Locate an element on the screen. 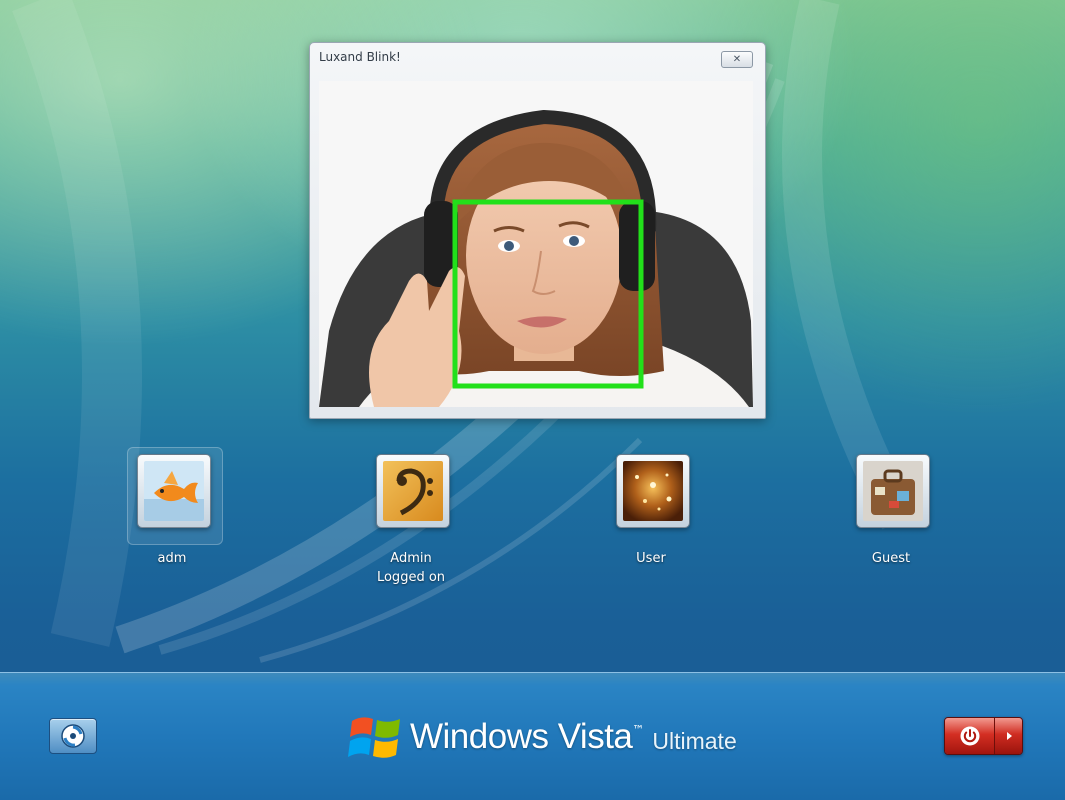 This screenshot has width=1065, height=800. ease-of-access-button is located at coordinates (73, 736).